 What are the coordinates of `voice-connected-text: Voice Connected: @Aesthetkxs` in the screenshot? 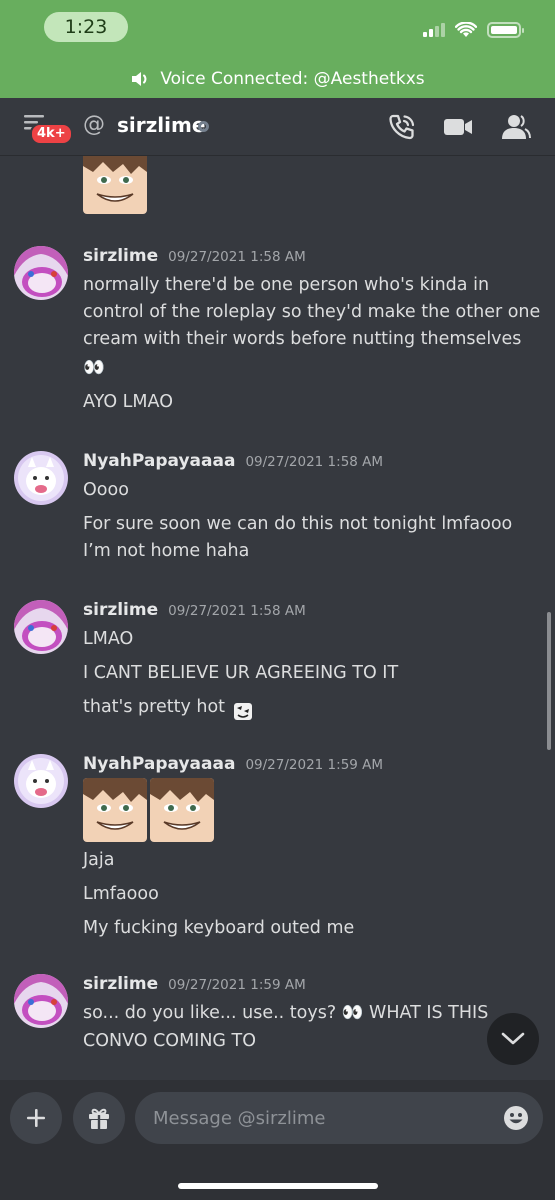 It's located at (292, 79).